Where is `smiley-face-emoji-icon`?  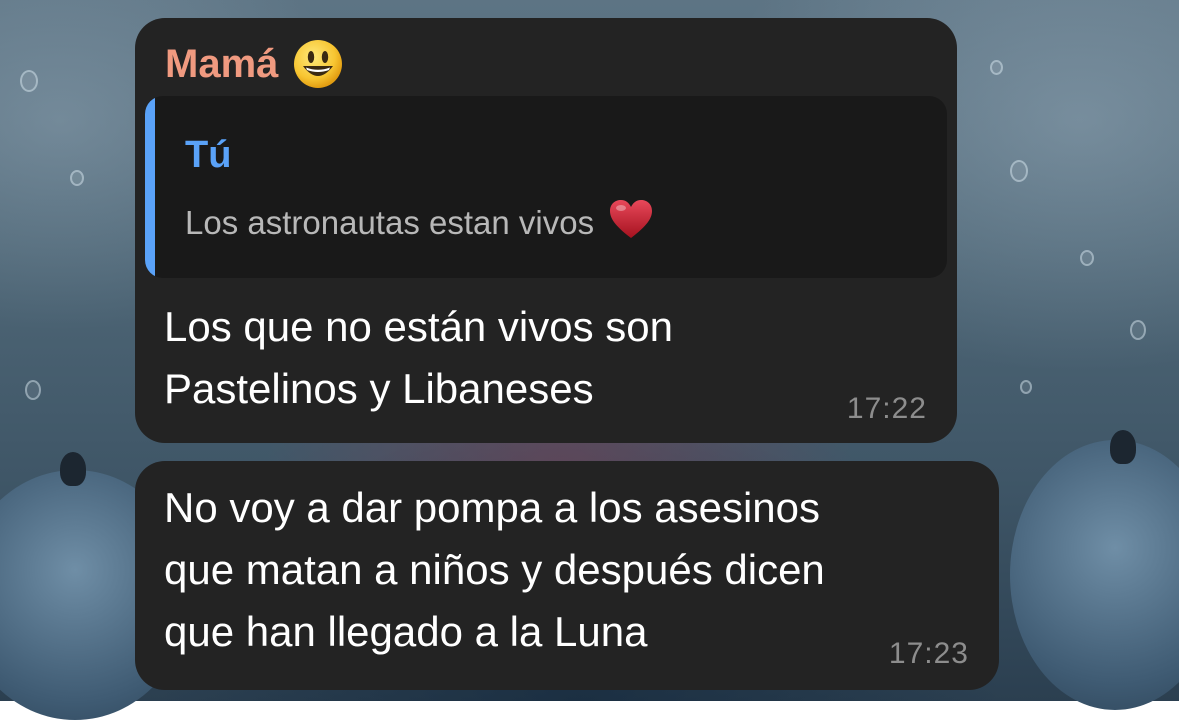
smiley-face-emoji-icon is located at coordinates (318, 64).